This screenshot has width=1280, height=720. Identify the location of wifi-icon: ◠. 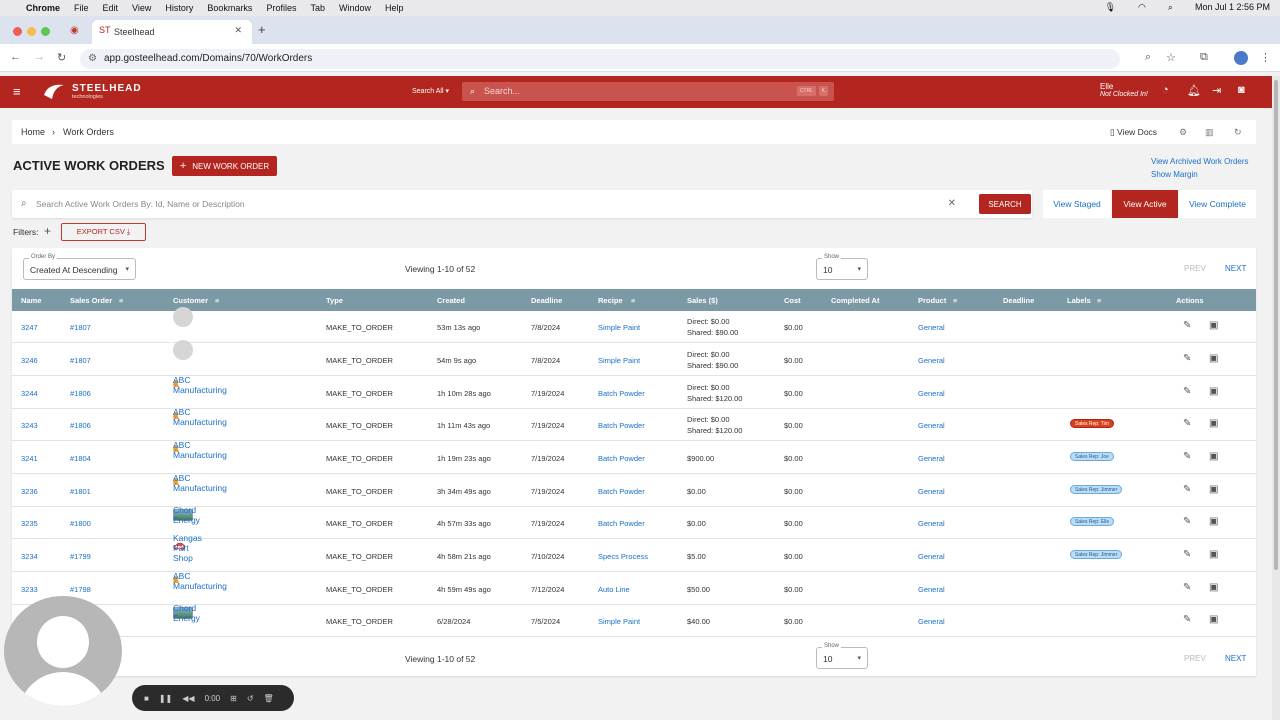
(1142, 7).